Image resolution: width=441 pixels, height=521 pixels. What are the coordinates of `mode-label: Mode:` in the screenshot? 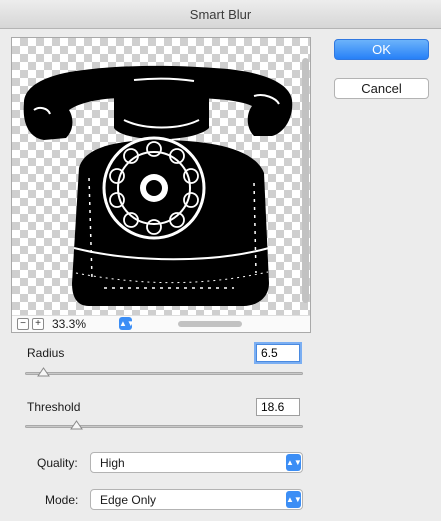 It's located at (62, 500).